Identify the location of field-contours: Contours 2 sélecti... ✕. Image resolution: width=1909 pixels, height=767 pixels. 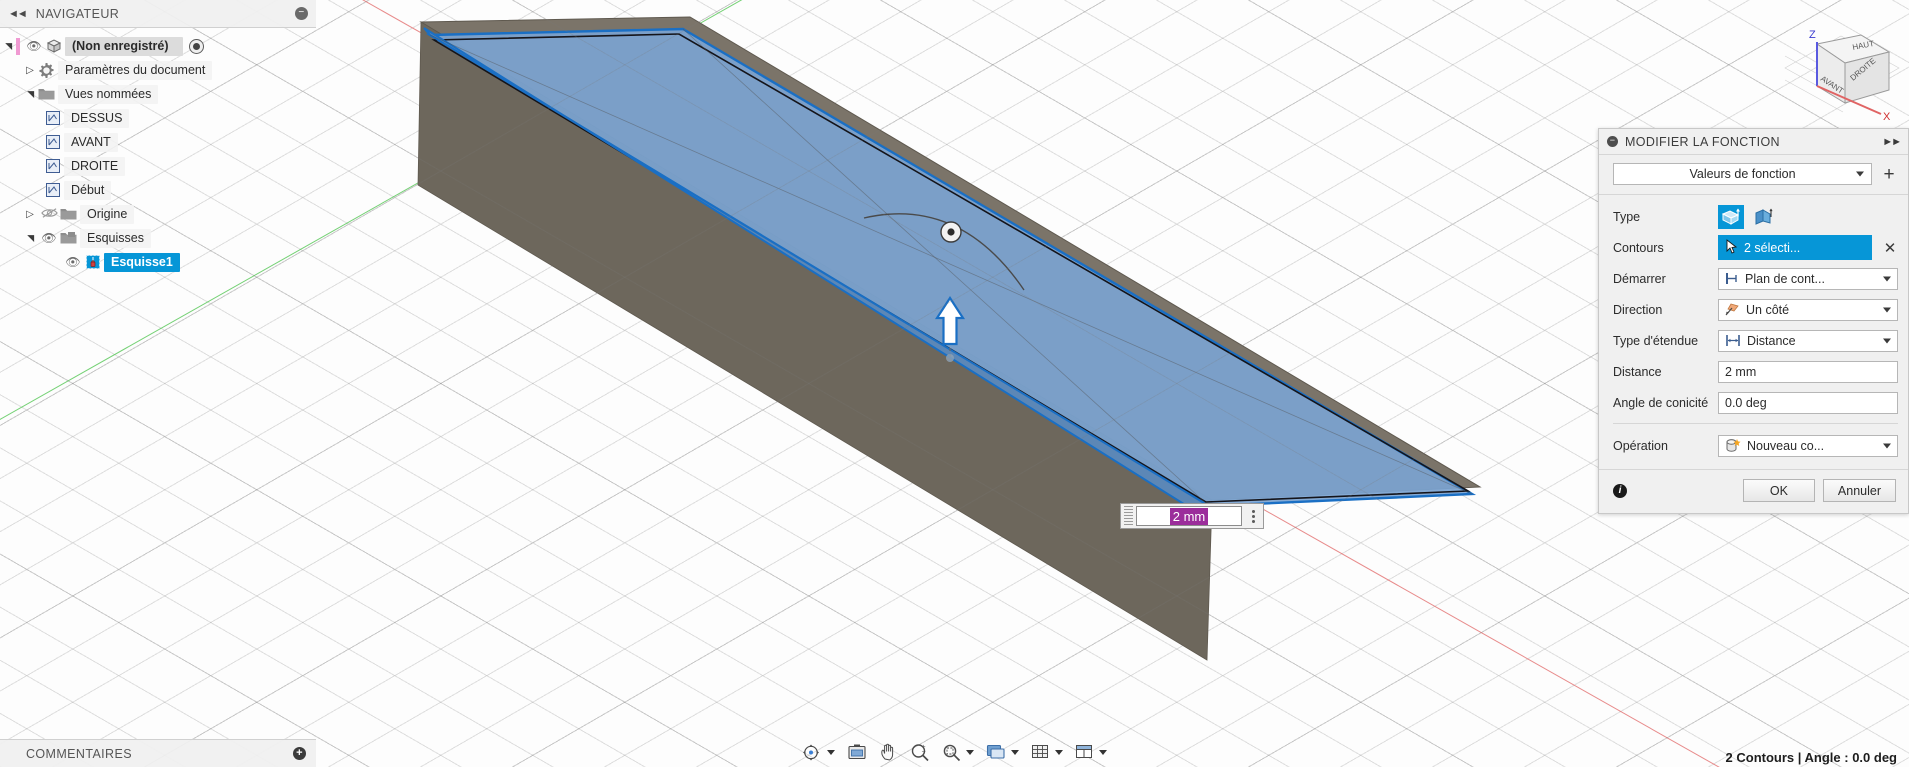
(1755, 247).